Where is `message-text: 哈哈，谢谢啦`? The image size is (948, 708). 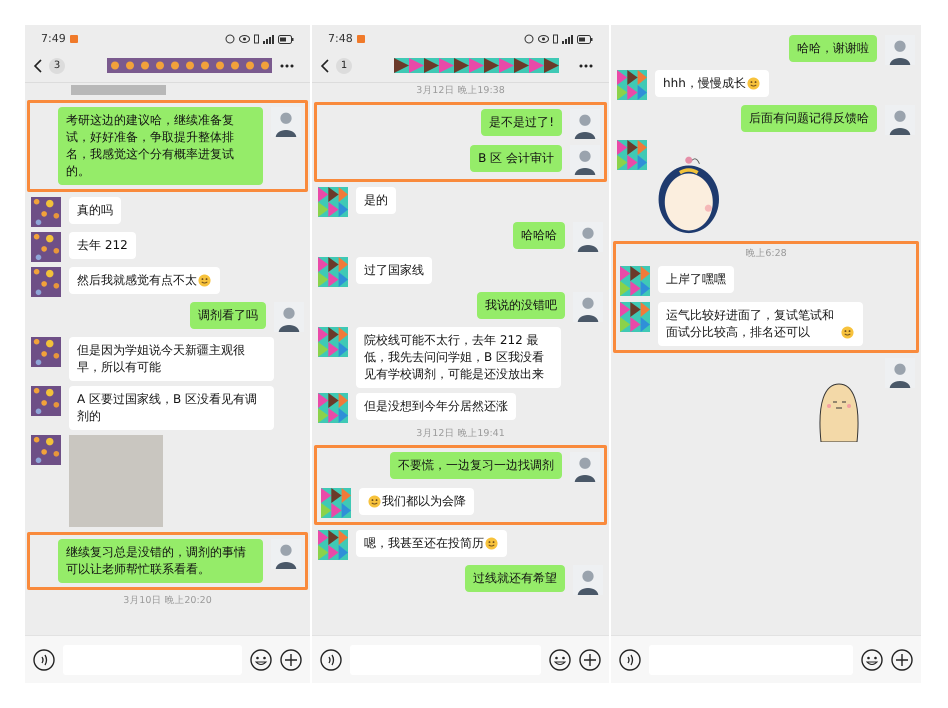
message-text: 哈哈，谢谢啦 is located at coordinates (833, 48).